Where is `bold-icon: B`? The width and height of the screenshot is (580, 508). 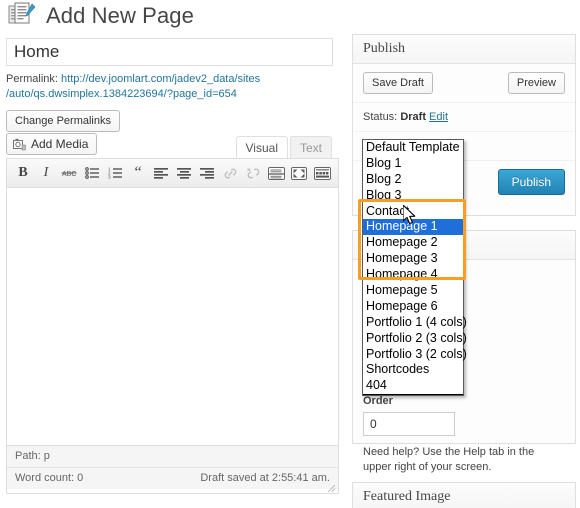 bold-icon: B is located at coordinates (23, 173).